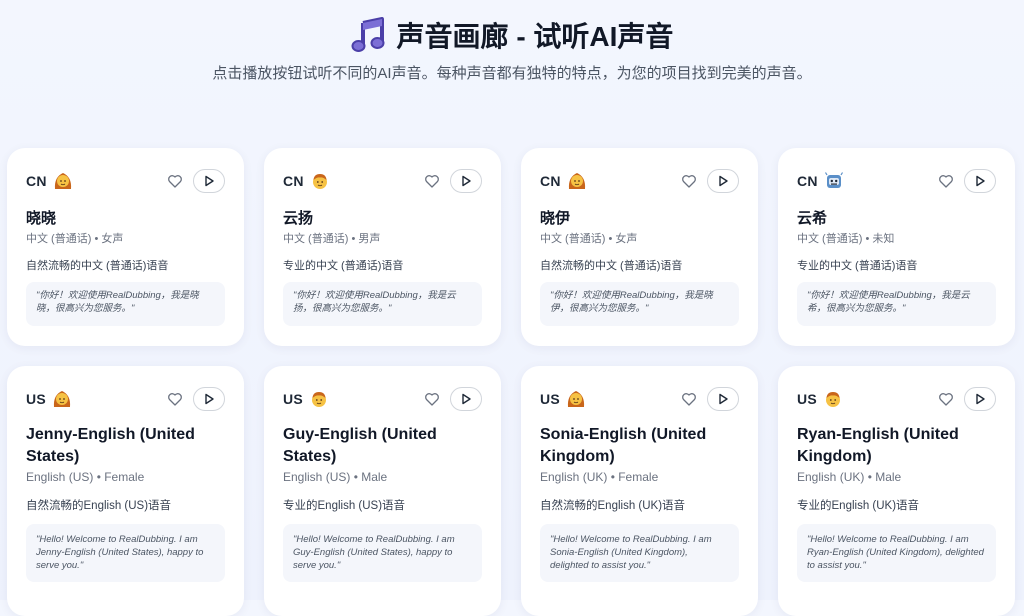  I want to click on robot-emoji-icon, so click(833, 180).